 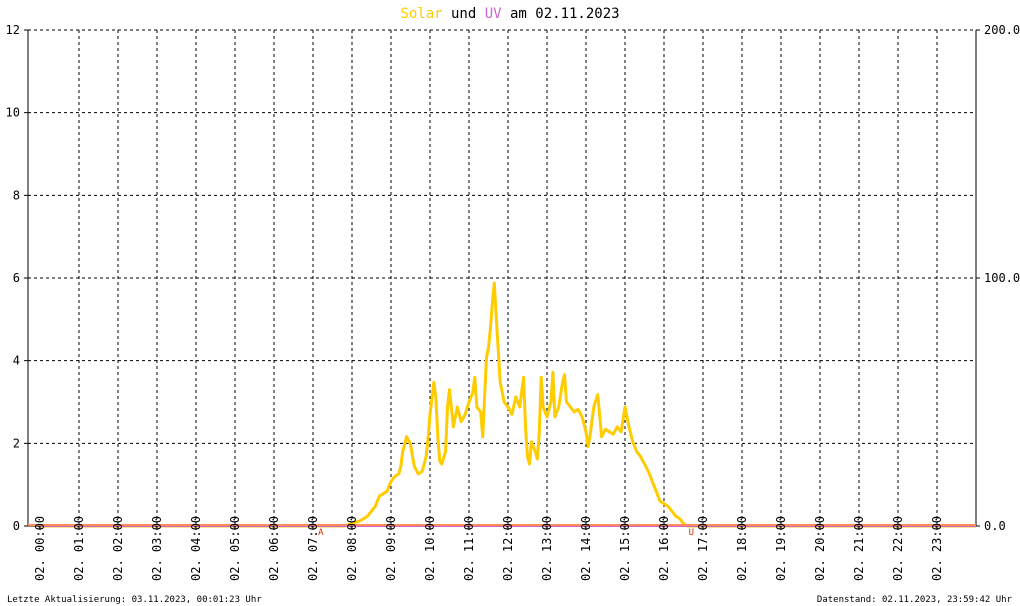 What do you see at coordinates (321, 533) in the screenshot?
I see `marker-a: A` at bounding box center [321, 533].